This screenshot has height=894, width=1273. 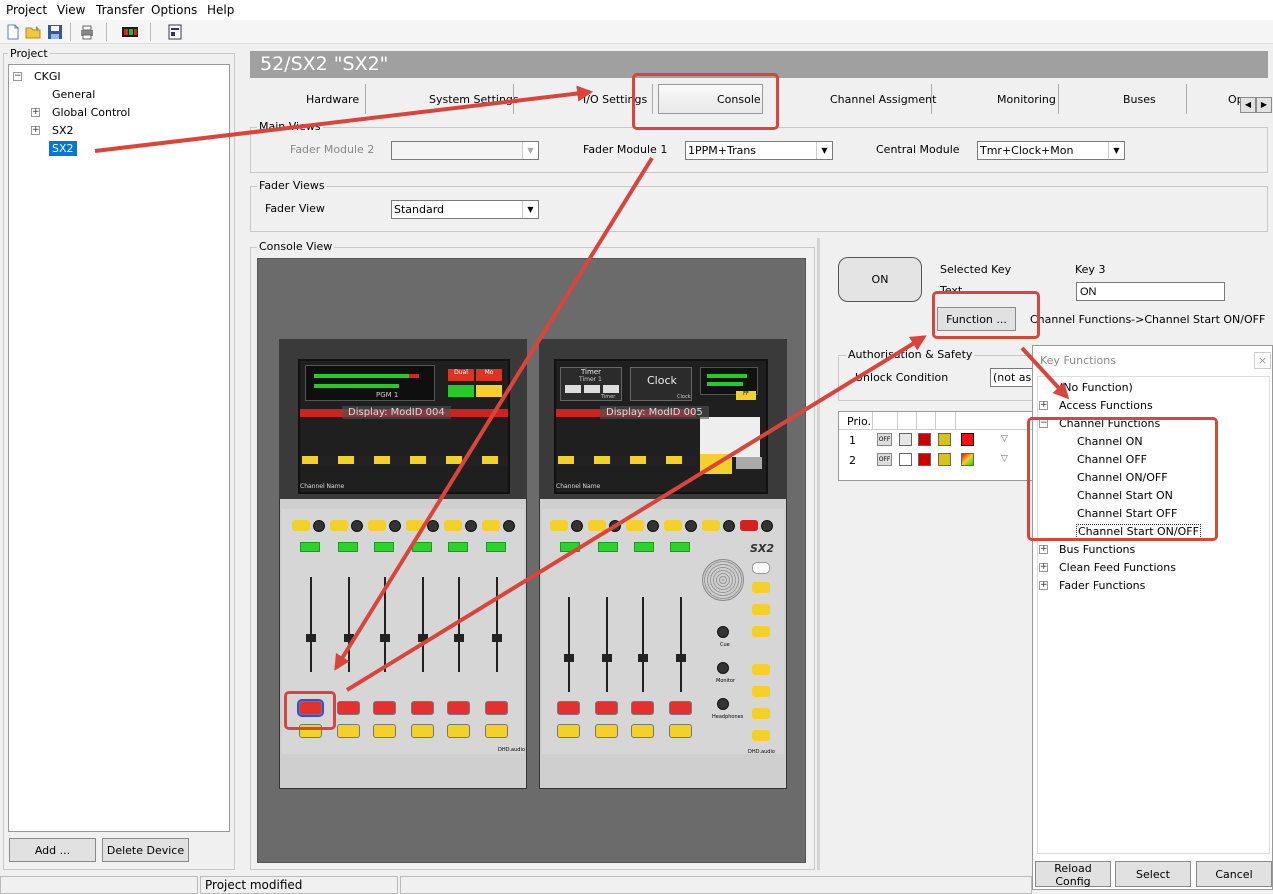 What do you see at coordinates (404, 426) in the screenshot?
I see `meter-screen-left: PGM 1 Dual Mo Channel Name` at bounding box center [404, 426].